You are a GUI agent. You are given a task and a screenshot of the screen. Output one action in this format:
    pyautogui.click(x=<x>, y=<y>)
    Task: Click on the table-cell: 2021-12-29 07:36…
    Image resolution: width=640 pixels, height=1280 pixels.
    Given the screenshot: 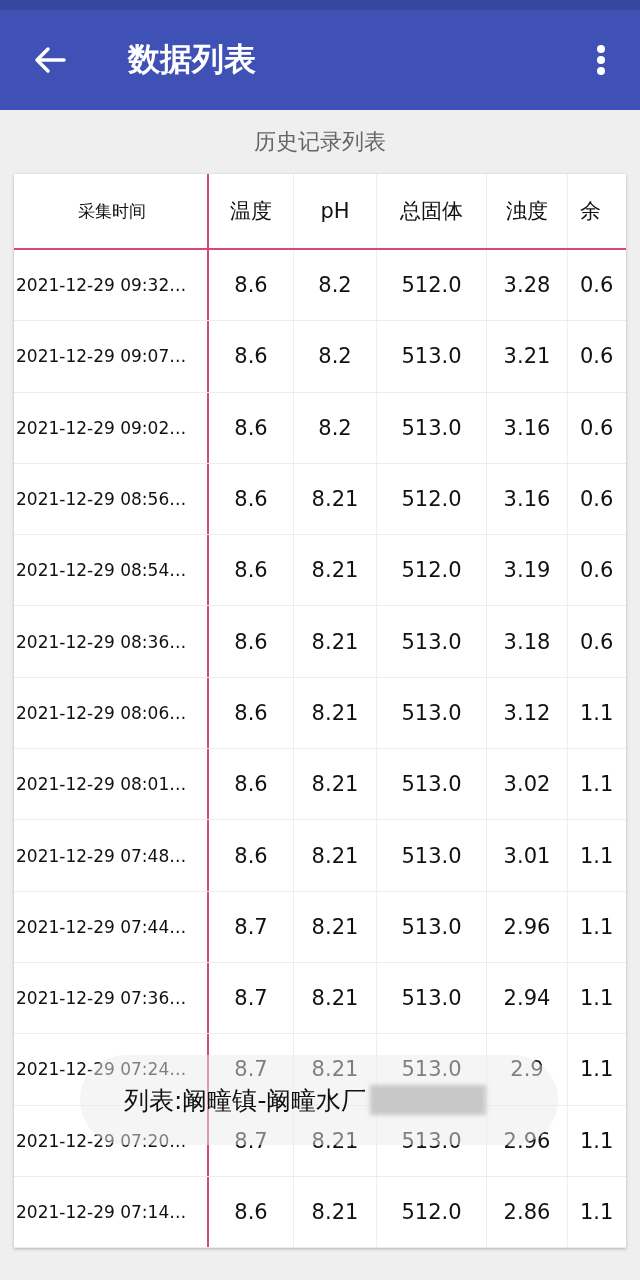 What is the action you would take?
    pyautogui.click(x=111, y=998)
    